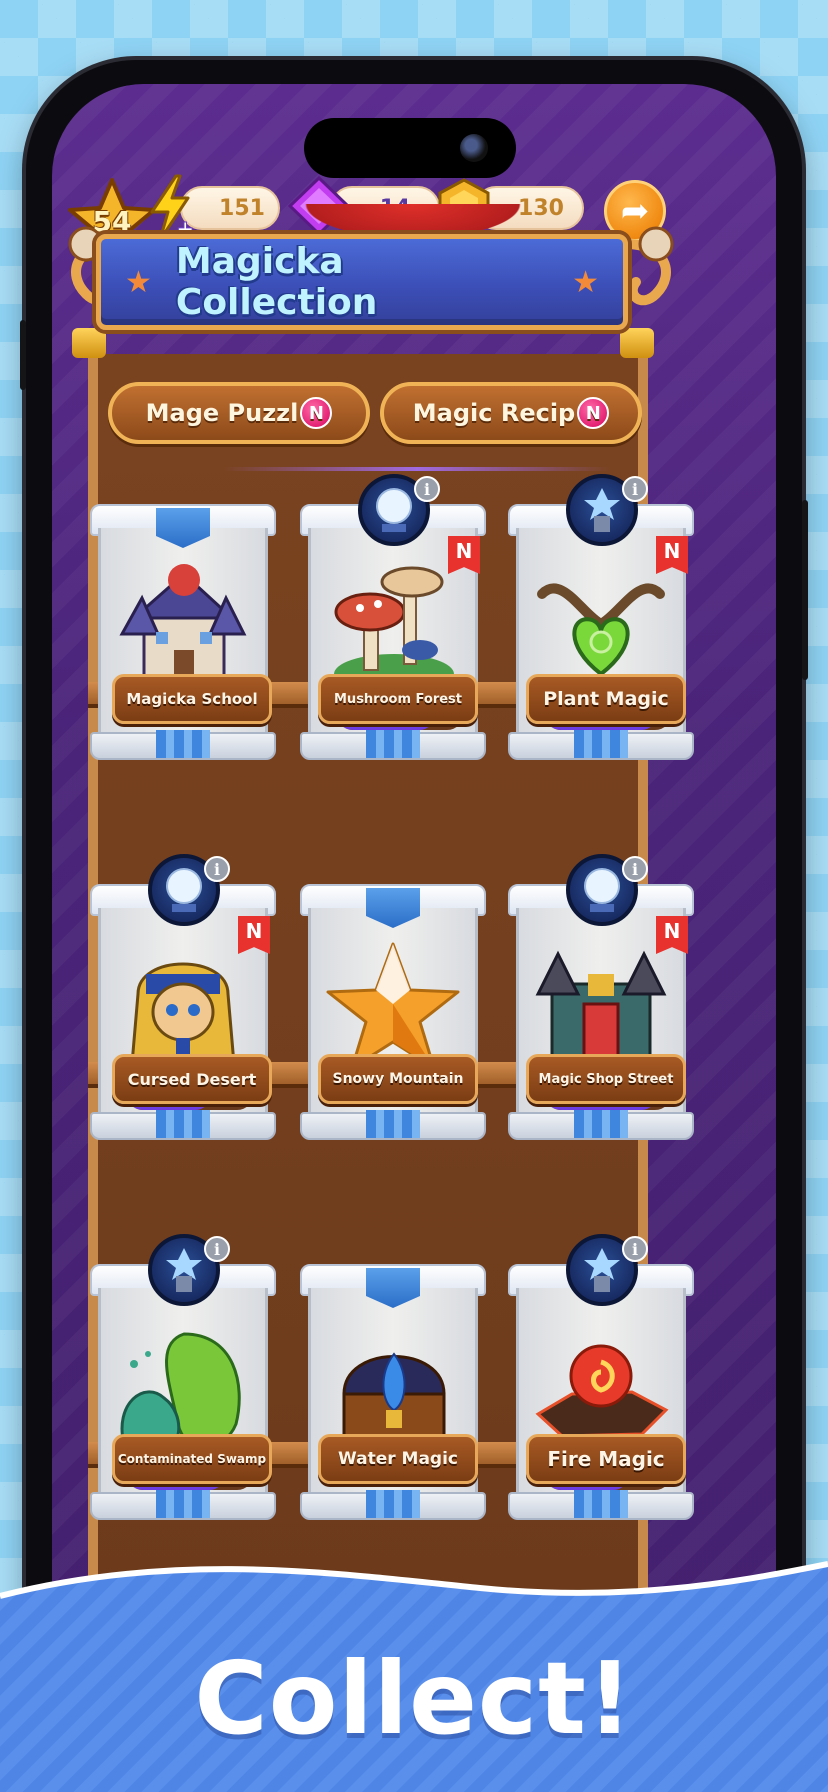  Describe the element at coordinates (276, 282) in the screenshot. I see `page-title: Magicka Collection` at that location.